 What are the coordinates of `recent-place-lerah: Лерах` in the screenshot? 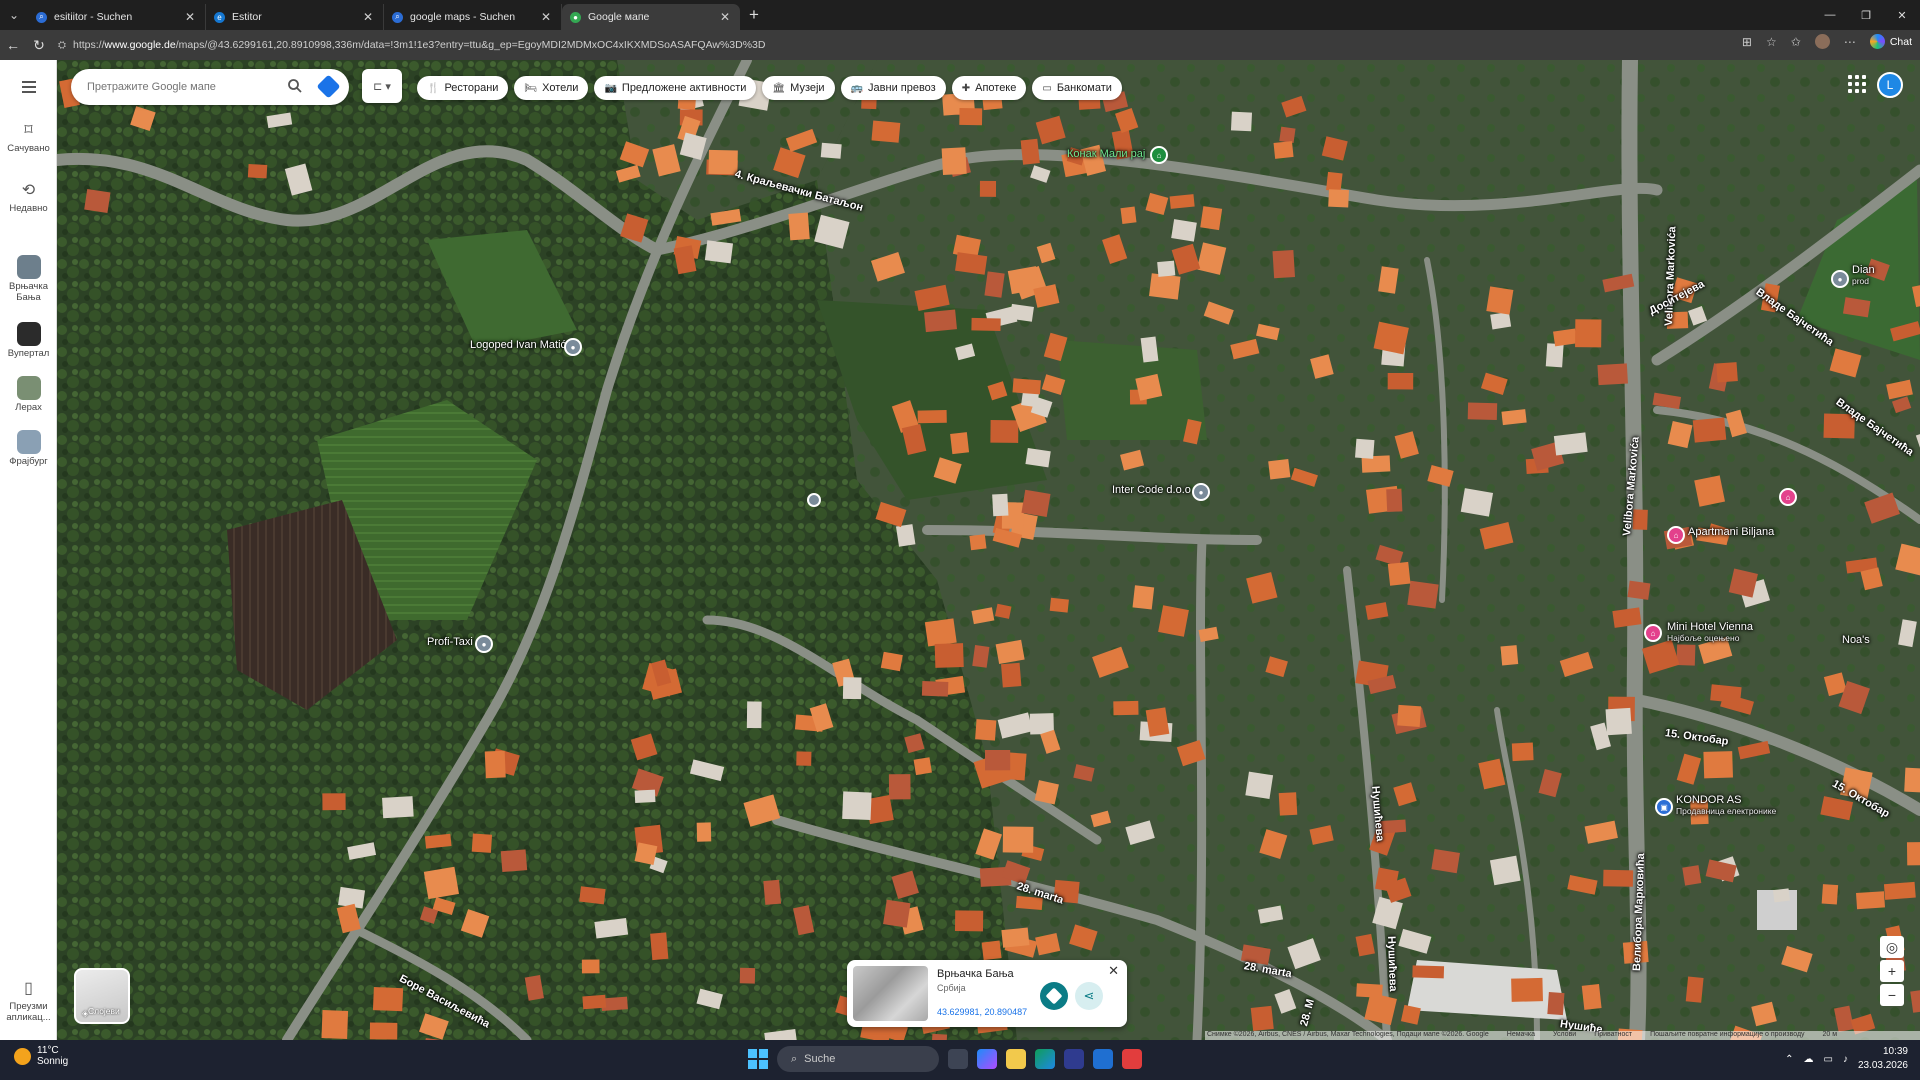 It's located at (28, 394).